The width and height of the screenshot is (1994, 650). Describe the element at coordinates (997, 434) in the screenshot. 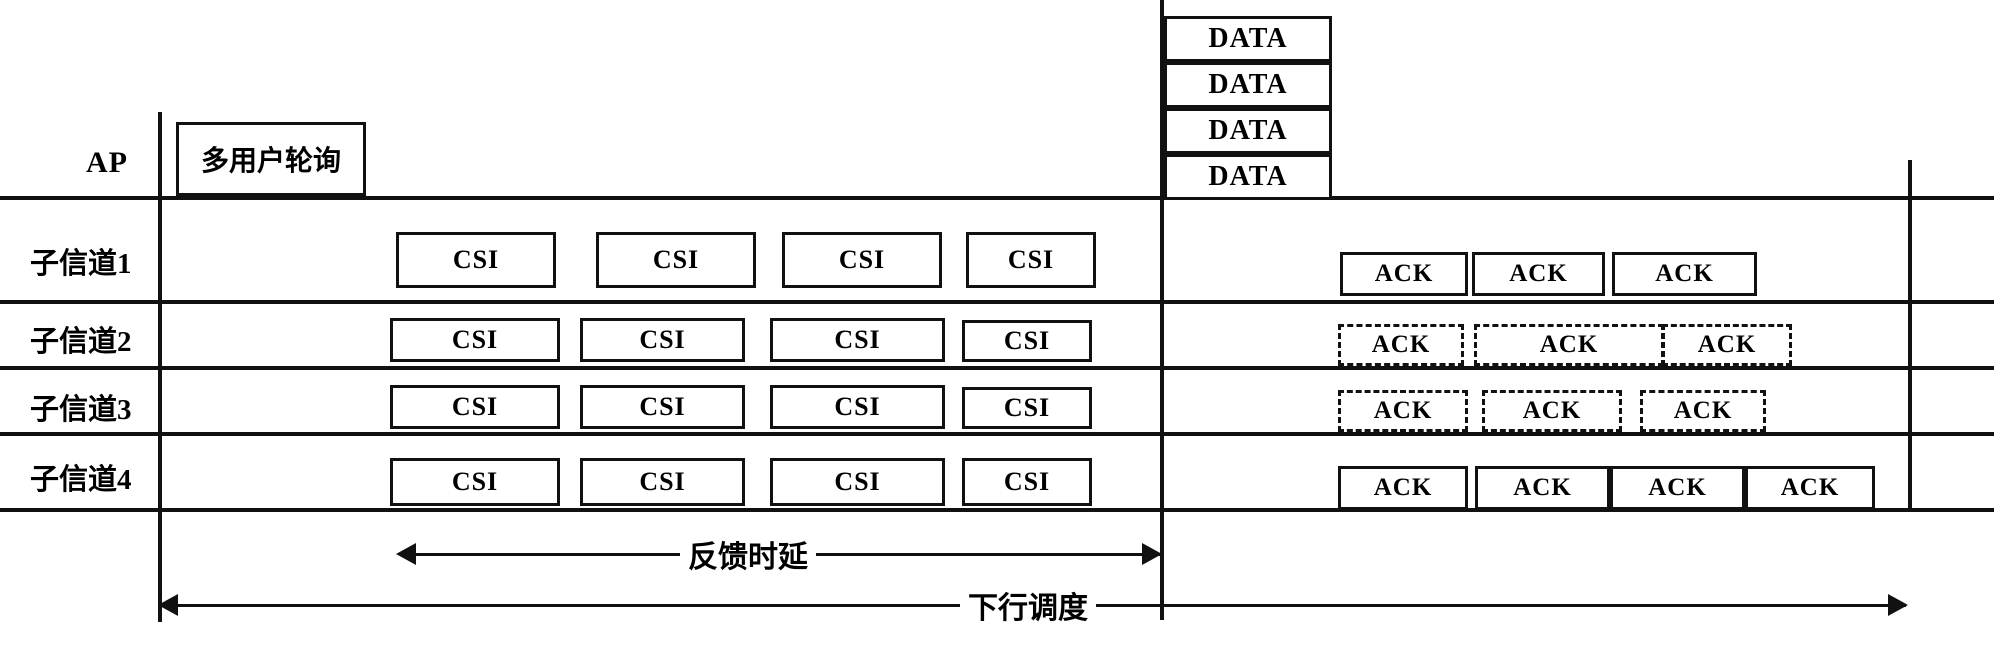

I see `timeline-rule-sub3` at that location.